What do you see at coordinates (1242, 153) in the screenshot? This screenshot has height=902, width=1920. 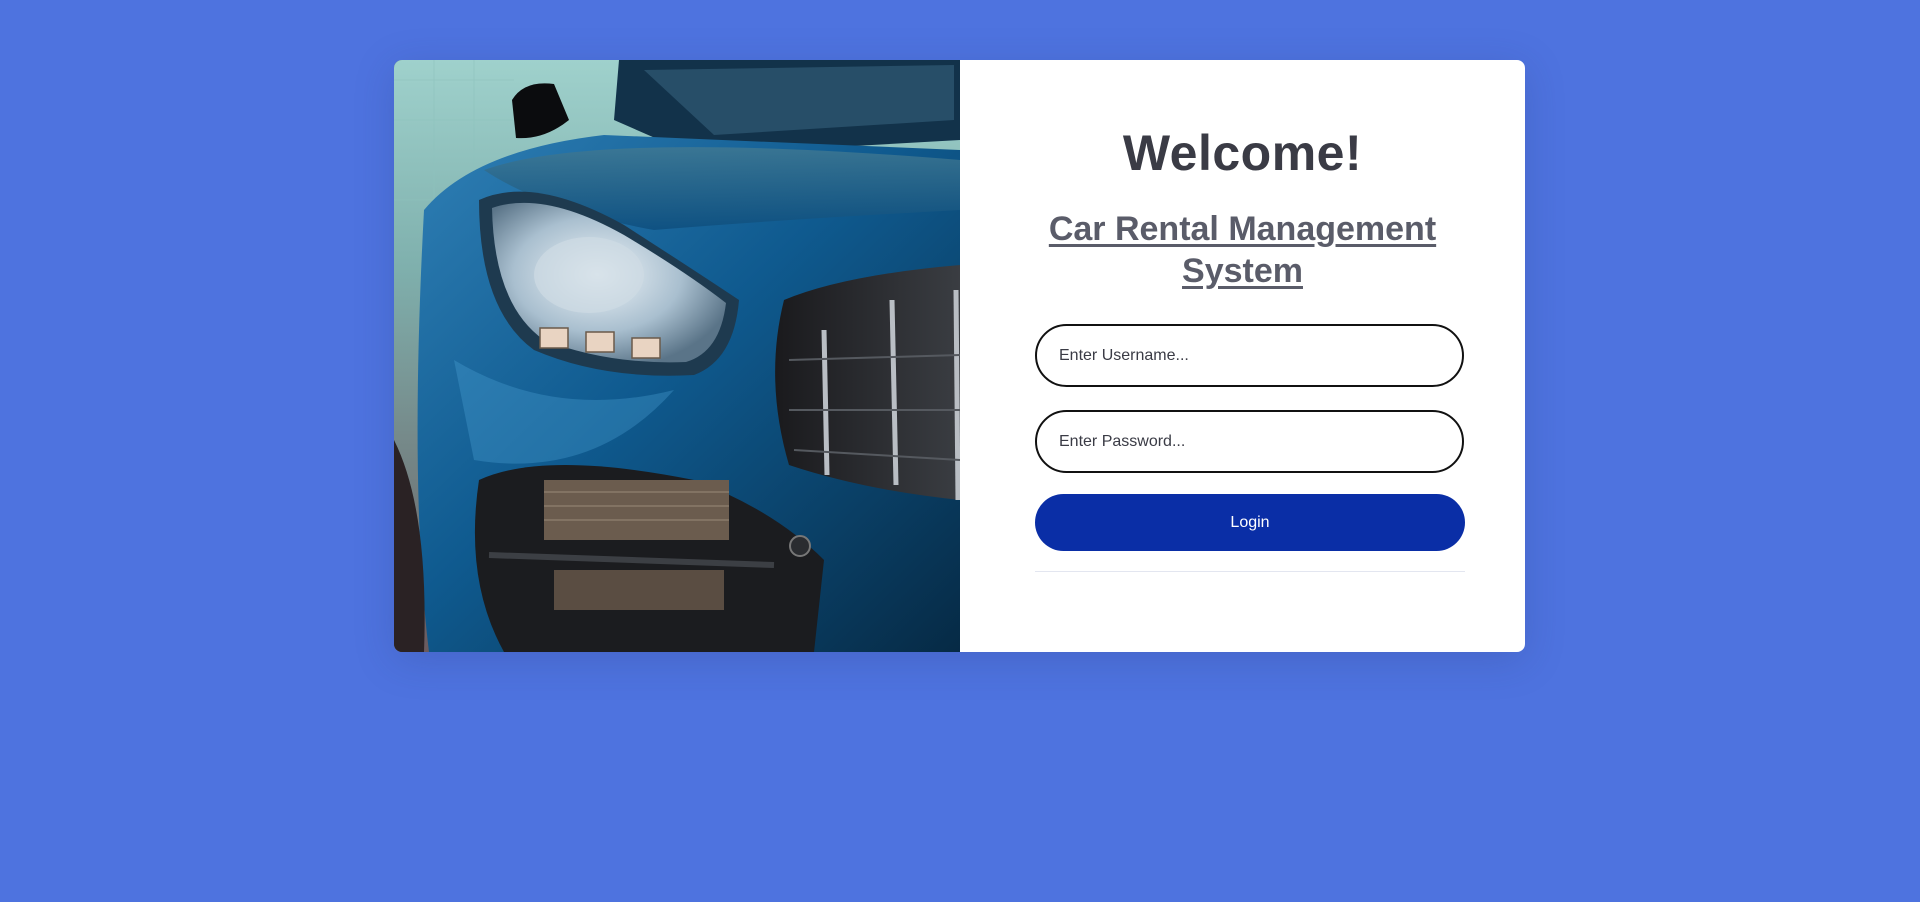 I see `welcome-title: Welcome!` at bounding box center [1242, 153].